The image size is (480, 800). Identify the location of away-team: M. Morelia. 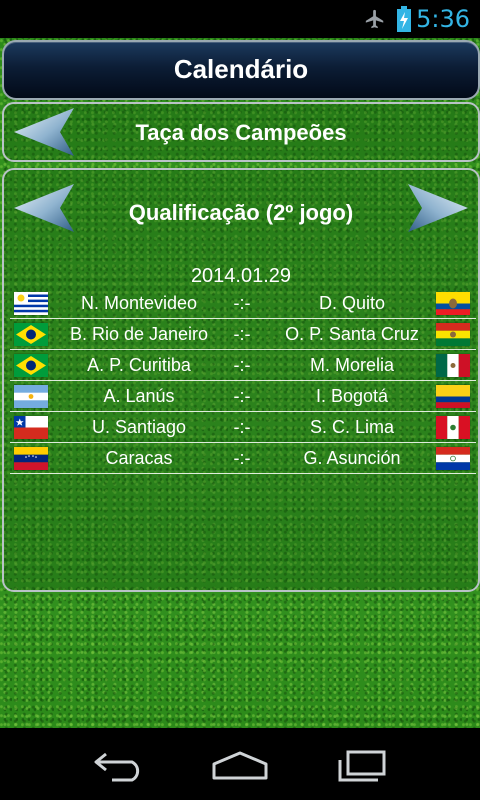
(351, 365).